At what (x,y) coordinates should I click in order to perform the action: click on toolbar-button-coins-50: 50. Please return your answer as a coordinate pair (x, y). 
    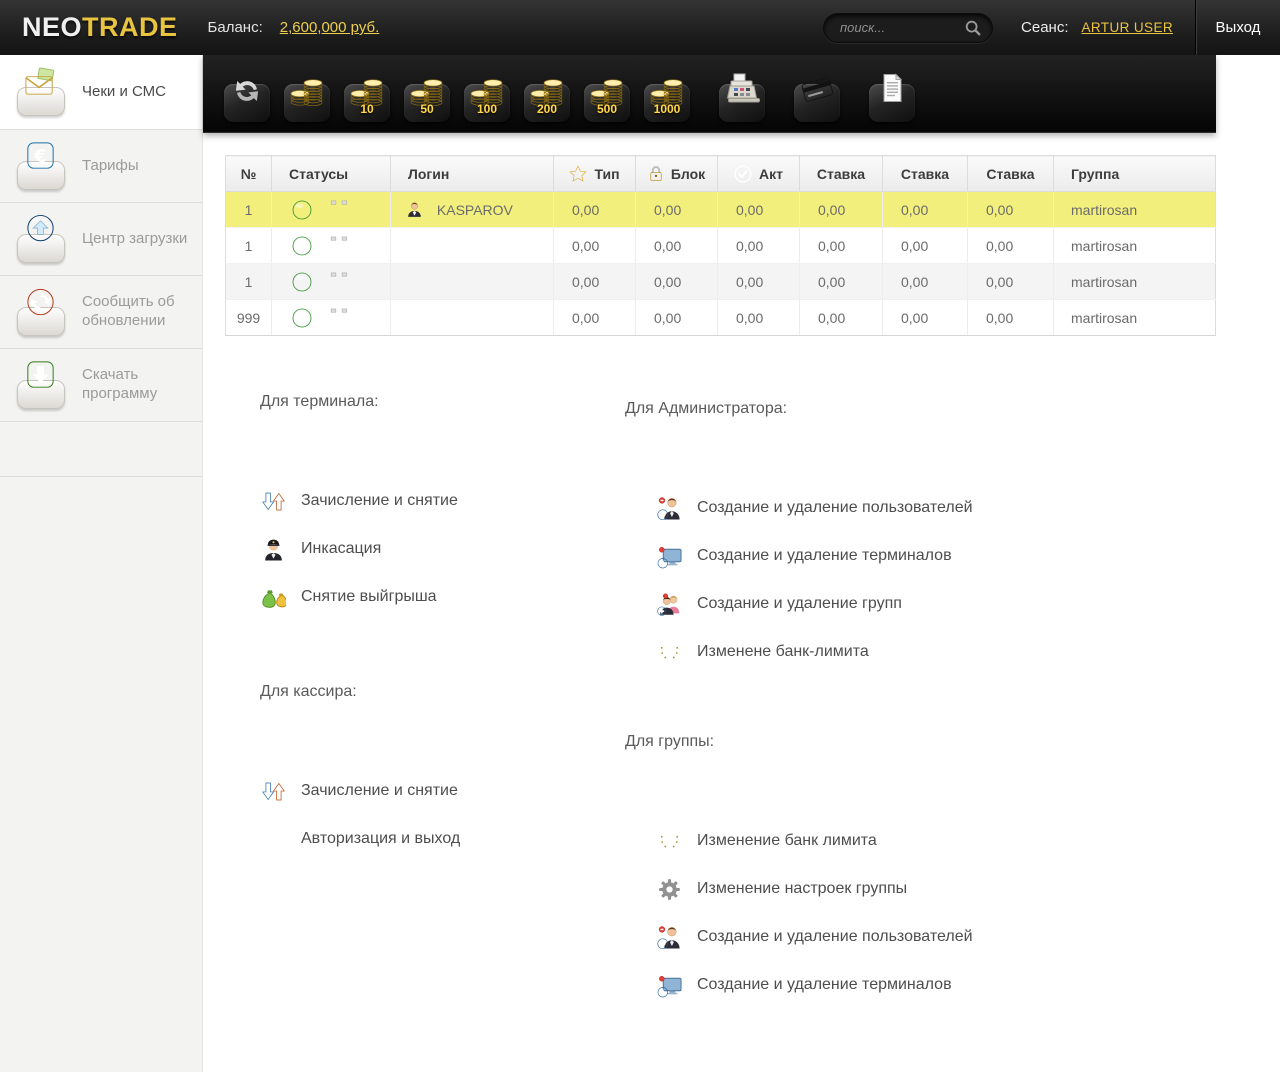
    Looking at the image, I should click on (427, 94).